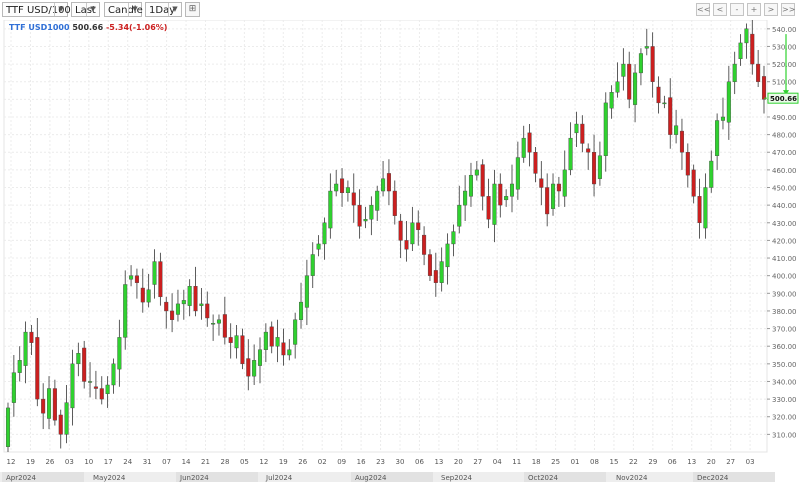 This screenshot has width=800, height=482. I want to click on chart-style-select: Candle ▼, so click(123, 9).